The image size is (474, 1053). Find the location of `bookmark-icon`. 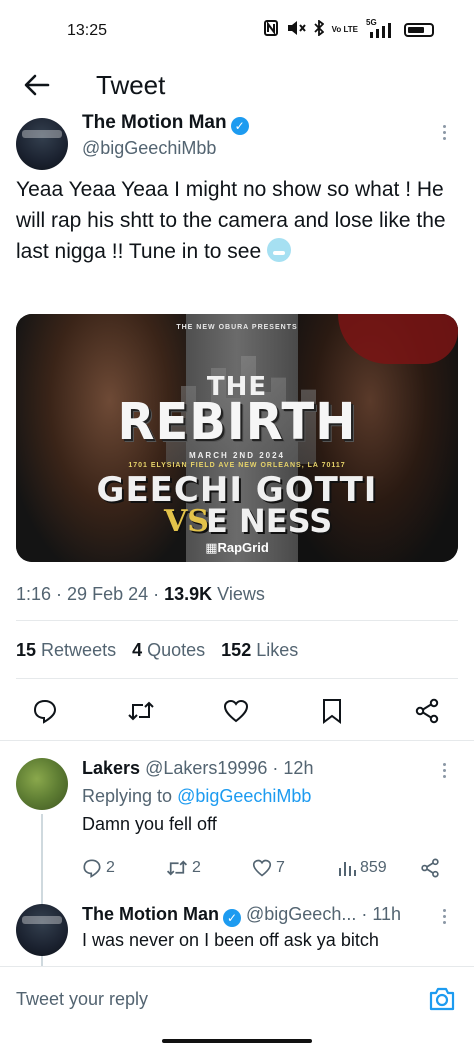

bookmark-icon is located at coordinates (332, 711).